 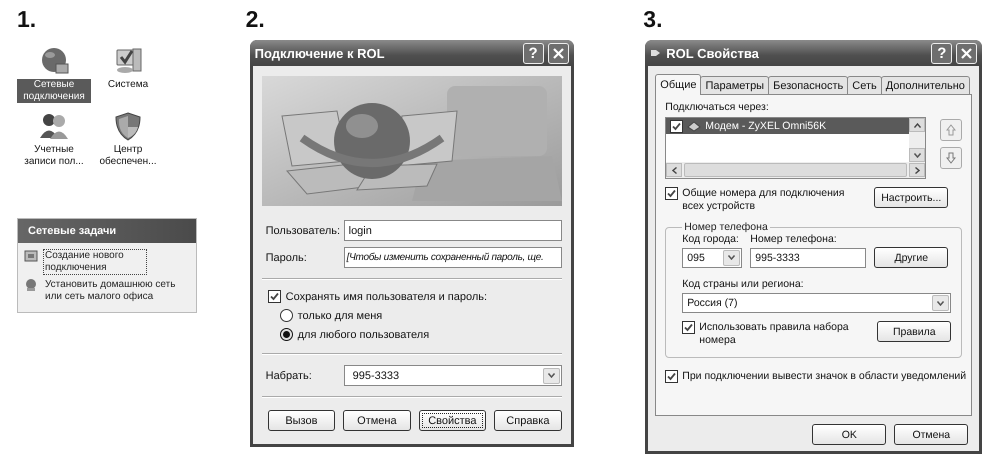 What do you see at coordinates (824, 376) in the screenshot?
I see `checkbox-label: При подключении вывести значок в области уведомлений` at bounding box center [824, 376].